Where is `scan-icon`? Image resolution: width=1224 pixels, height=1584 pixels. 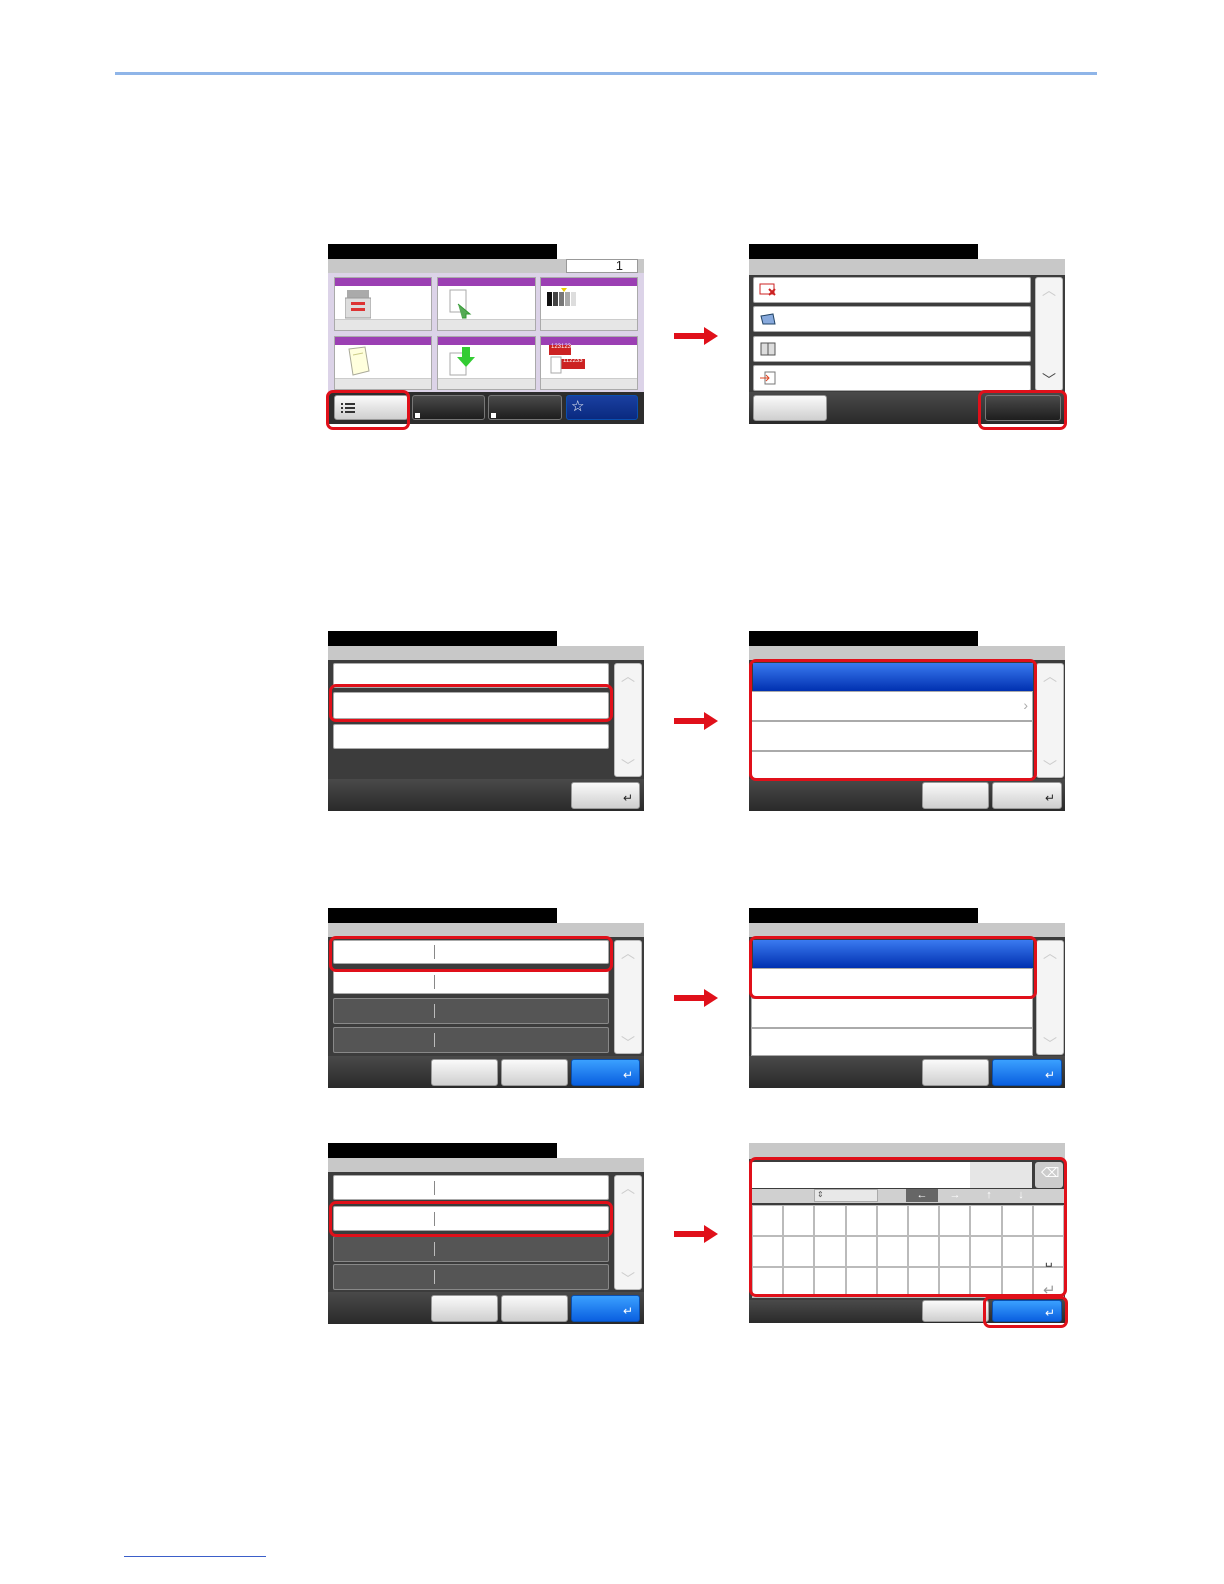
scan-icon is located at coordinates (768, 319).